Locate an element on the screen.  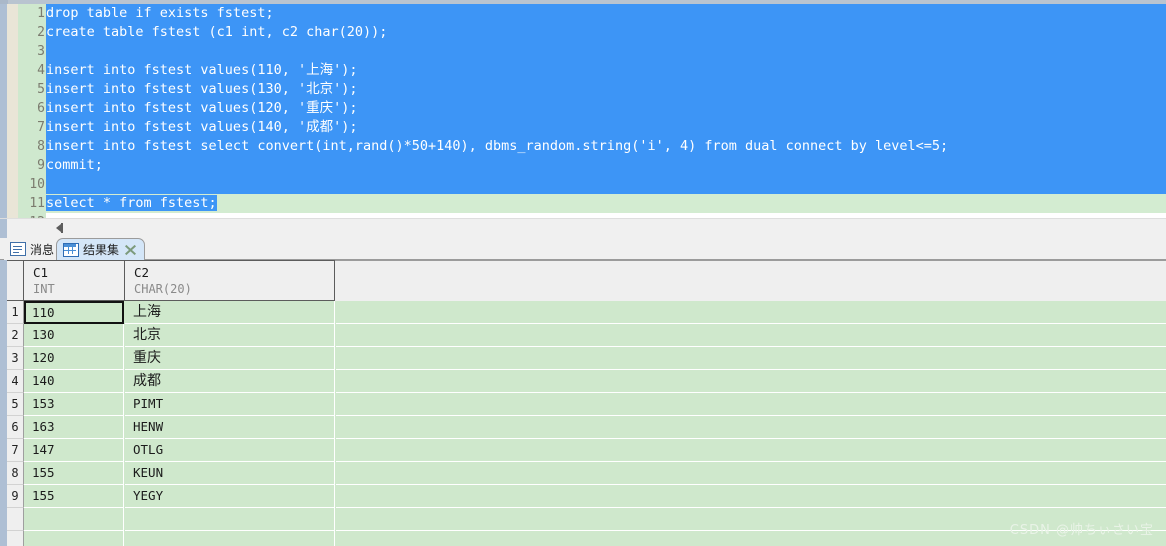
row-number: 9 is located at coordinates (15, 496).